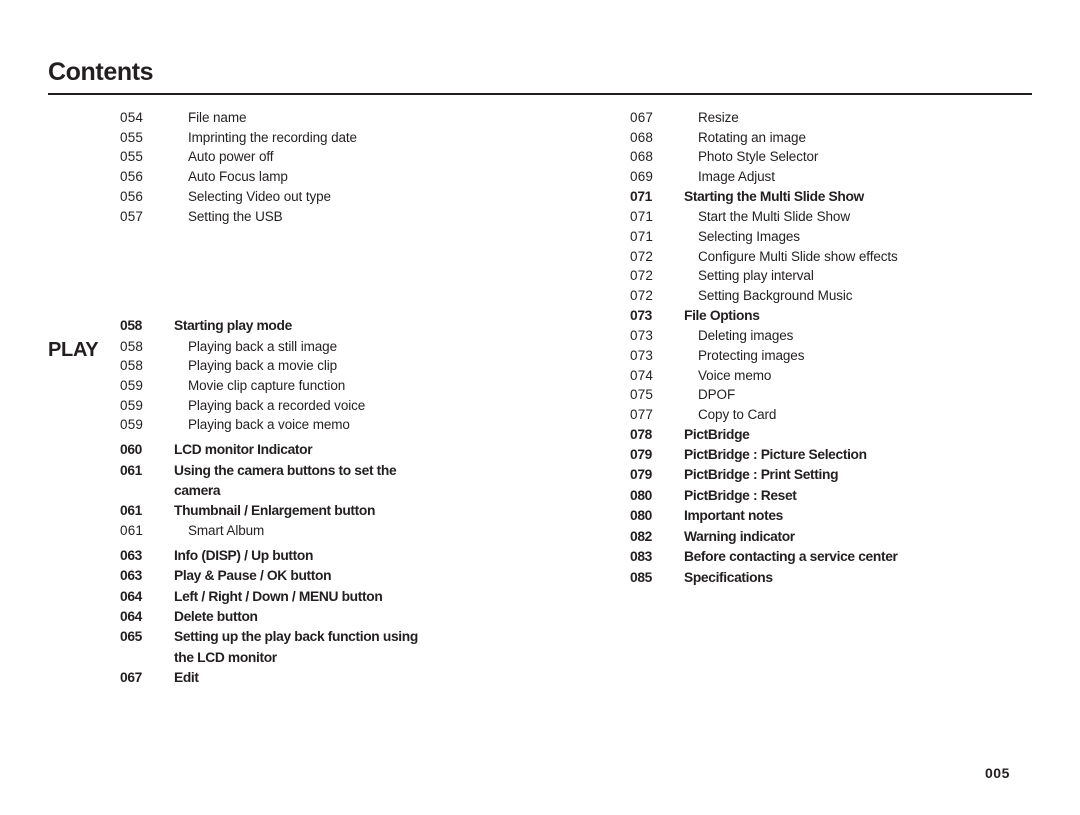  I want to click on toc-entry: 075 DPOF, so click(845, 395).